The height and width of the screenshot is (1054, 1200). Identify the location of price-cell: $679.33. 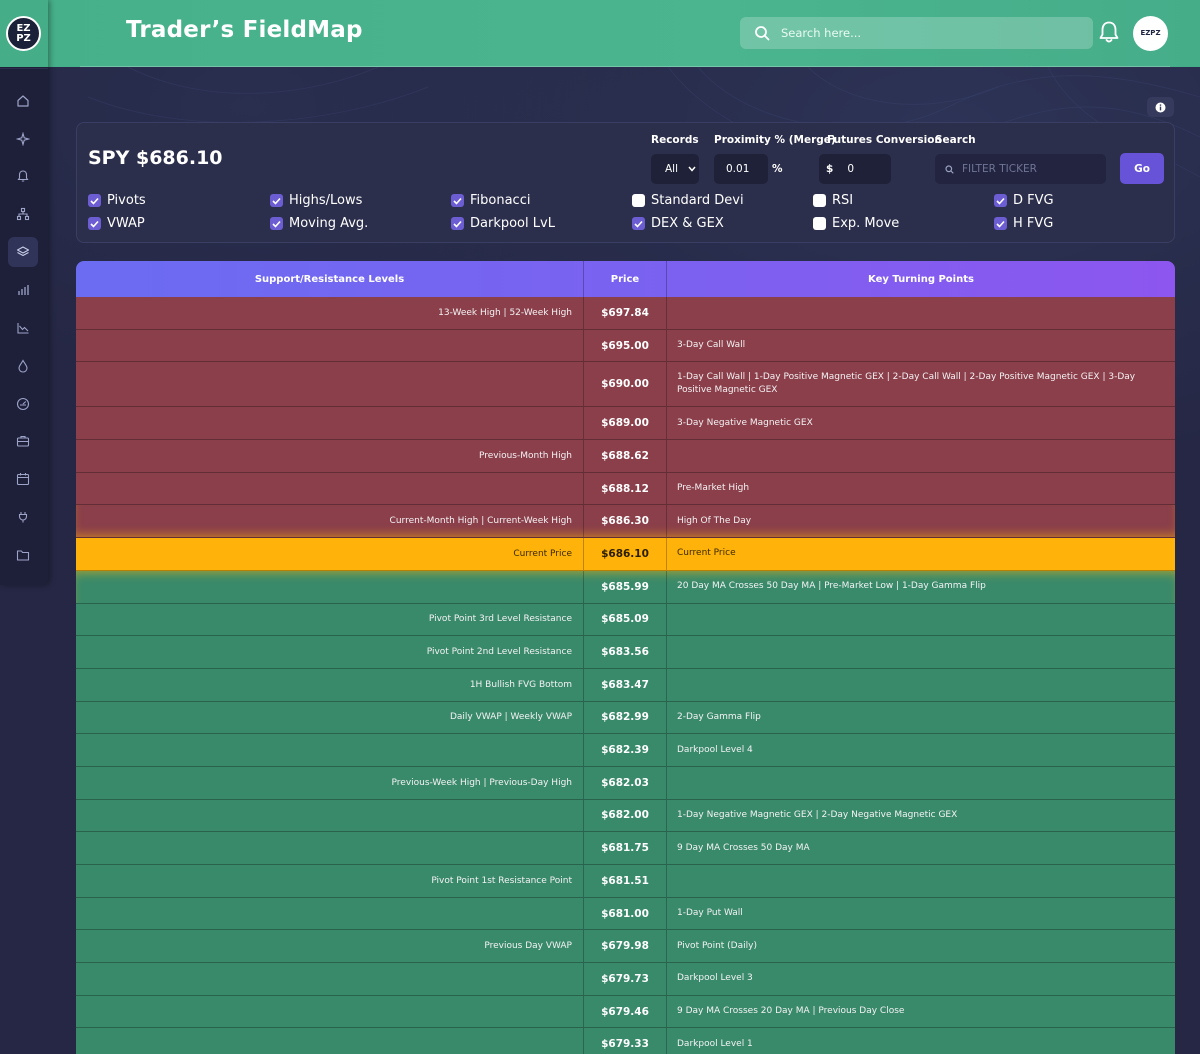
(625, 1041).